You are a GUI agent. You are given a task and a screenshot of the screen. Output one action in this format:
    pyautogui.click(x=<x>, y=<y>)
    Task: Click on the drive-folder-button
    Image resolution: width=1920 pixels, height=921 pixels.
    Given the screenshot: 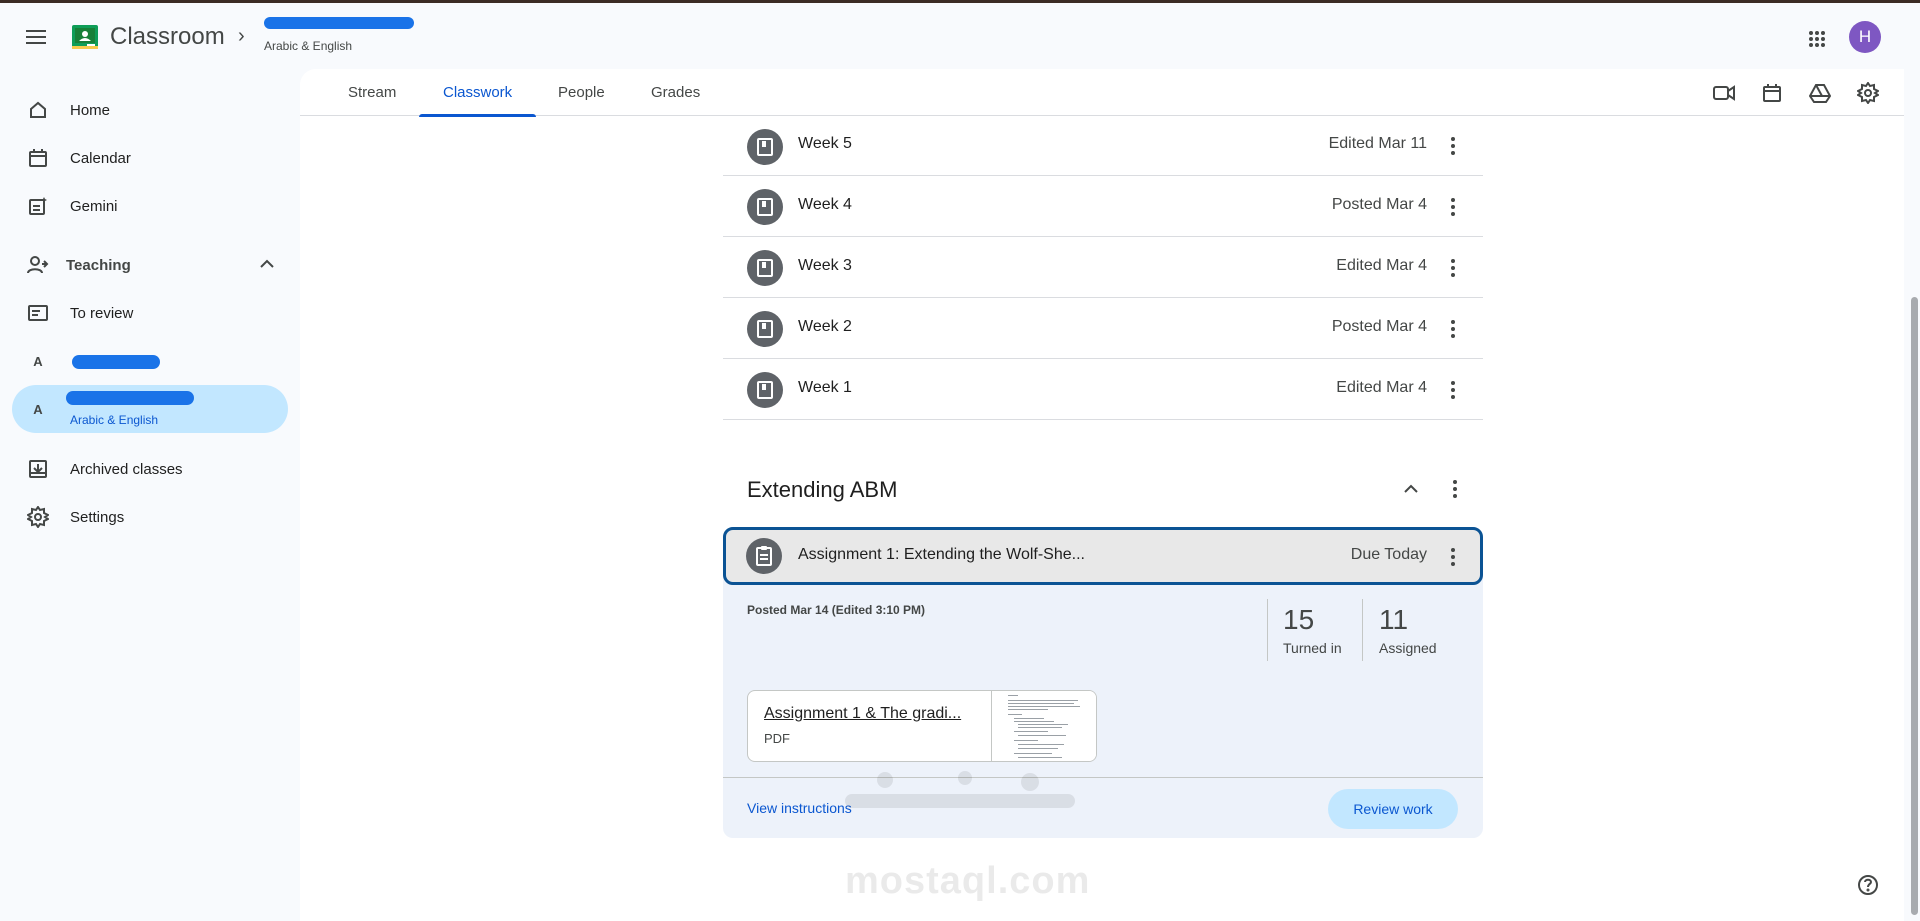 What is the action you would take?
    pyautogui.click(x=1820, y=93)
    